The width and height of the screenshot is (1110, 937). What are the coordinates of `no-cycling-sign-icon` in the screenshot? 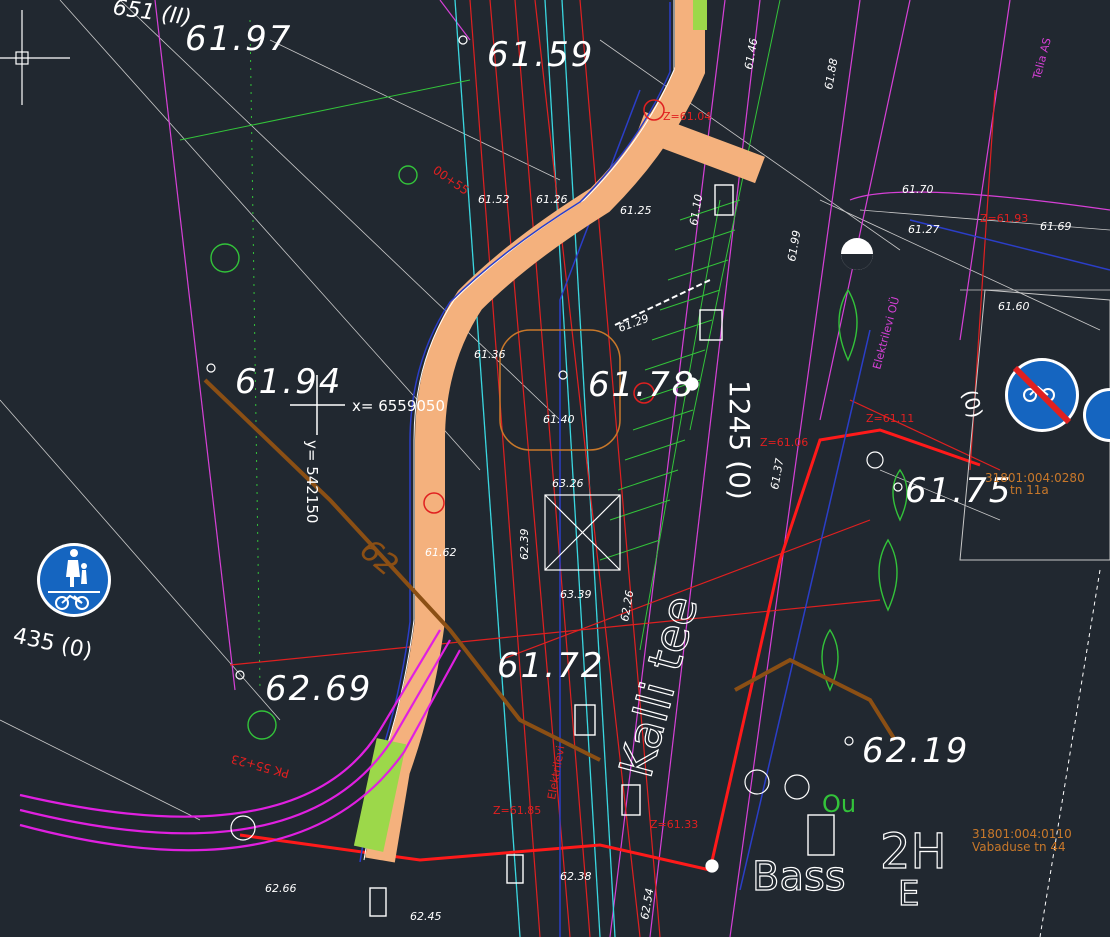 It's located at (1042, 395).